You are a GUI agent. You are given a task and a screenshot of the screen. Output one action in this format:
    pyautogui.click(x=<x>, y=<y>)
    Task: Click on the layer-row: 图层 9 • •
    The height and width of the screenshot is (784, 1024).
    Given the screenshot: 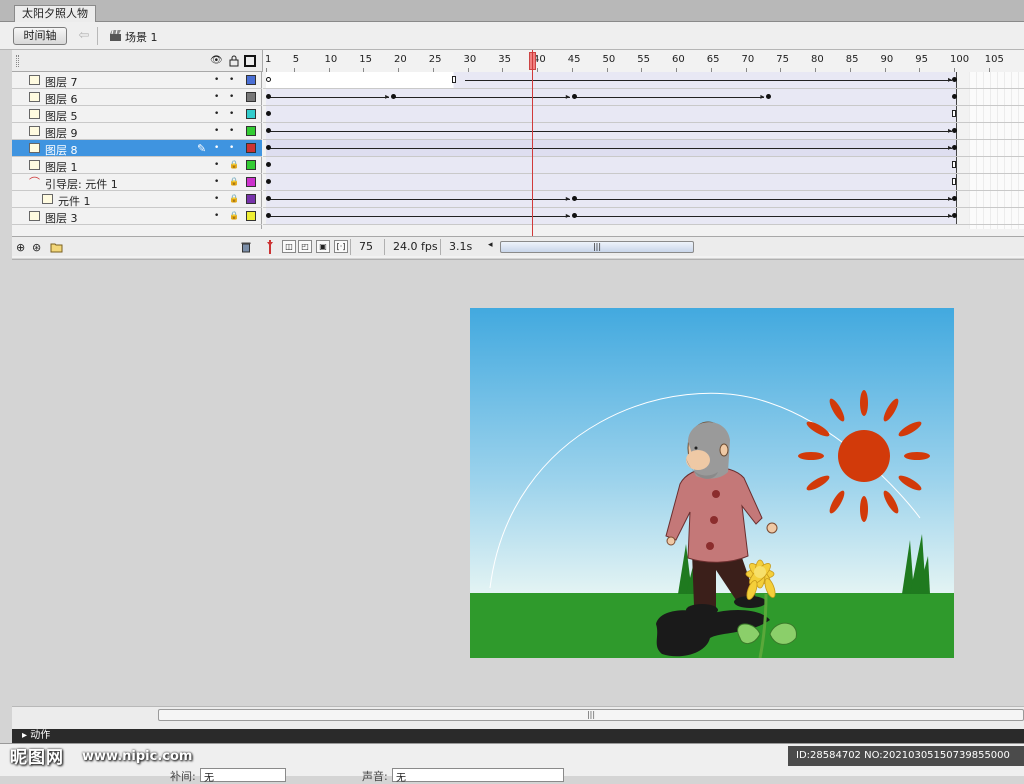 What is the action you would take?
    pyautogui.click(x=137, y=131)
    